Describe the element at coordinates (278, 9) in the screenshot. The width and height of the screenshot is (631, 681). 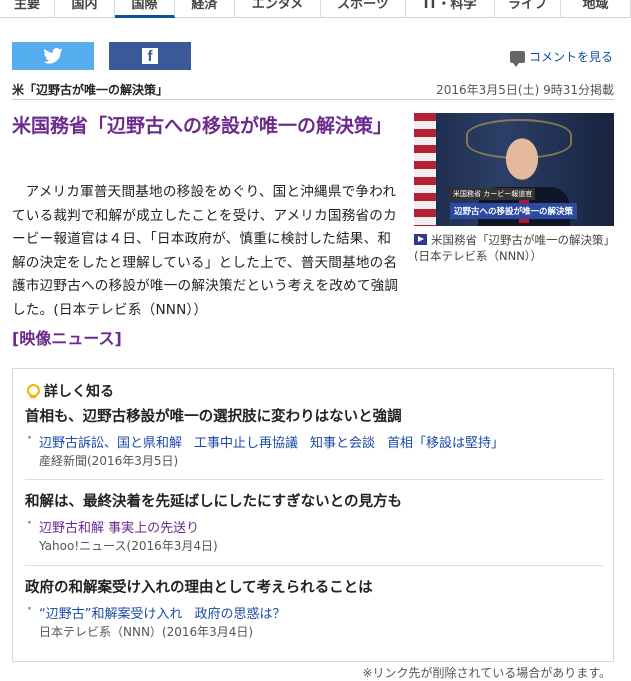
I see `nav-tab: エンタメ` at that location.